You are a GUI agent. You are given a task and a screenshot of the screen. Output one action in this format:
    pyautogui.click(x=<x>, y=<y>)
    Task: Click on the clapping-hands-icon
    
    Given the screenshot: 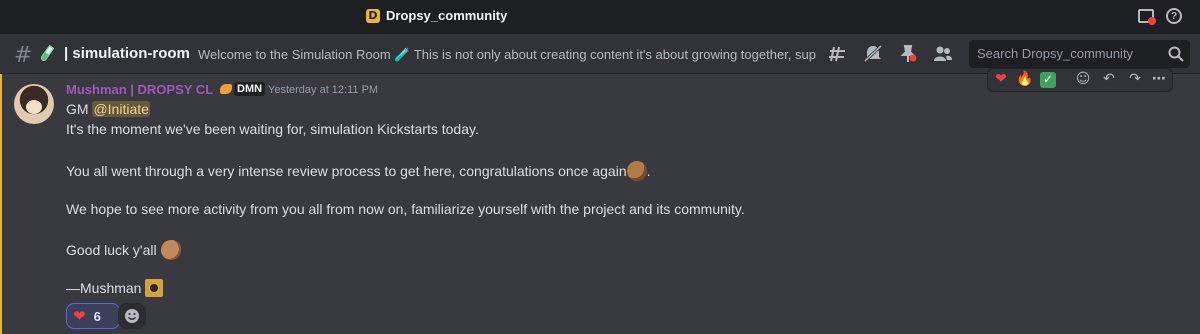 What is the action you would take?
    pyautogui.click(x=636, y=171)
    